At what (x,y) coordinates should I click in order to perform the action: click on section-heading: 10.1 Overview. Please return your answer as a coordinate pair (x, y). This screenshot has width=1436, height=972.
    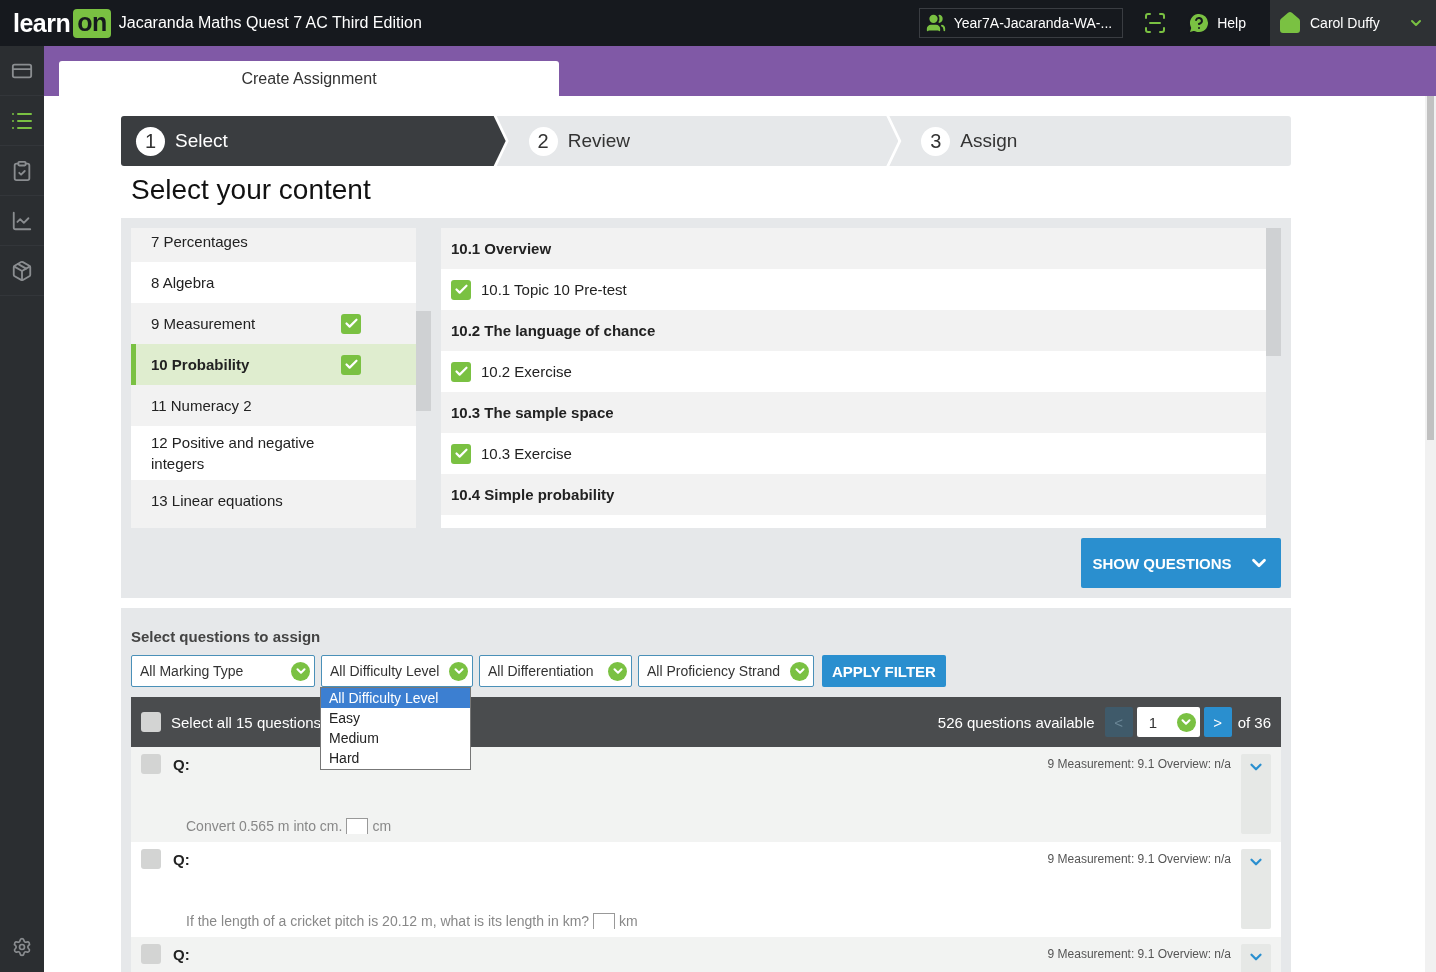
    Looking at the image, I should click on (853, 248).